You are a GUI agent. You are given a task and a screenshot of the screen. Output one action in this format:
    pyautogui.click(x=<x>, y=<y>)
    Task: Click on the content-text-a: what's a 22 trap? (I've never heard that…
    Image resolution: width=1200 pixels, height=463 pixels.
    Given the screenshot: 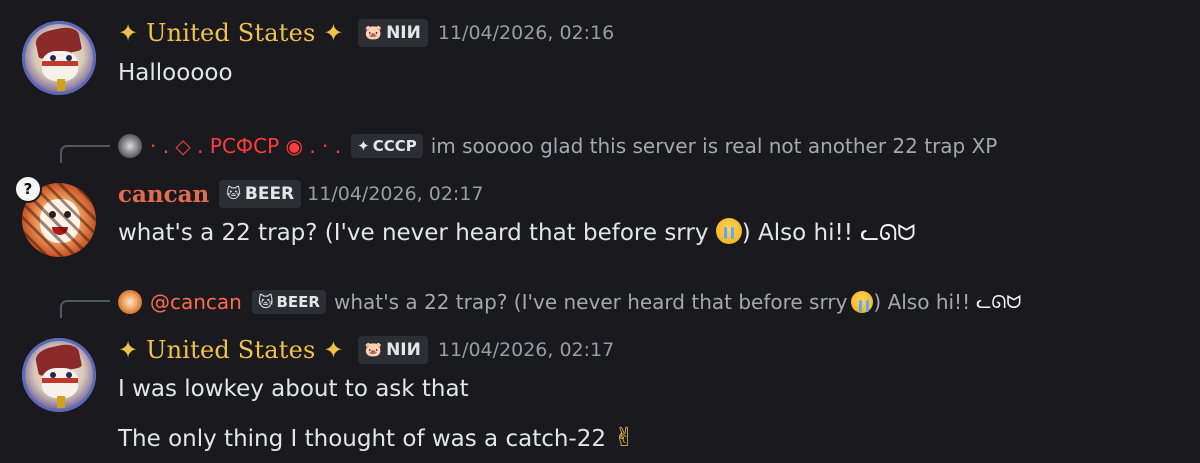 What is the action you would take?
    pyautogui.click(x=413, y=233)
    